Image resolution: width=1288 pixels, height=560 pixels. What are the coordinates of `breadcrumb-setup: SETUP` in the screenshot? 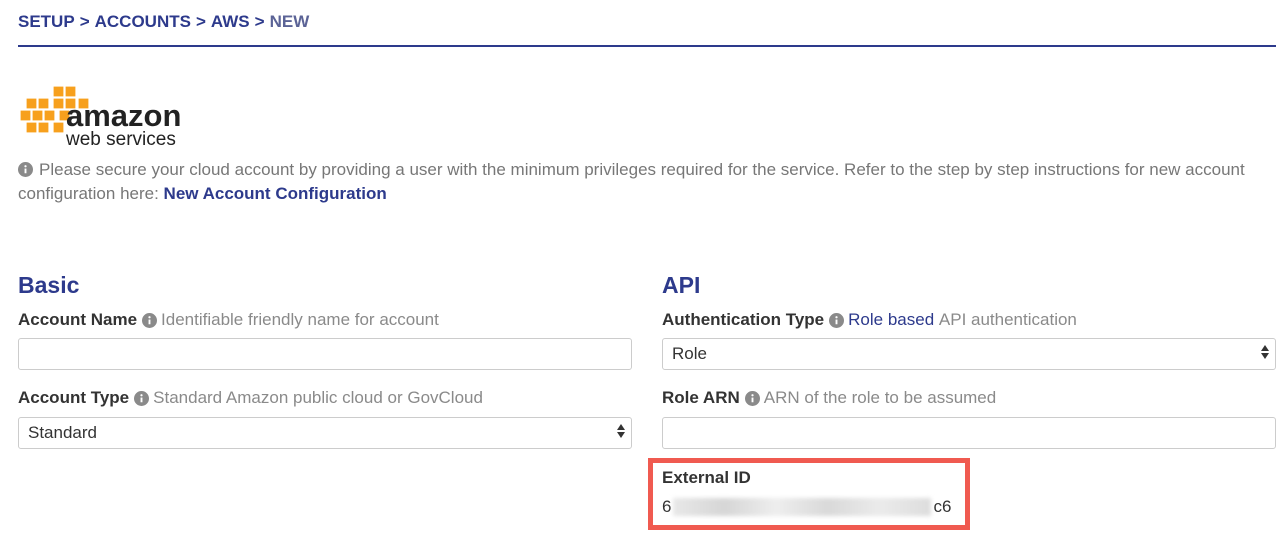 It's located at (46, 22).